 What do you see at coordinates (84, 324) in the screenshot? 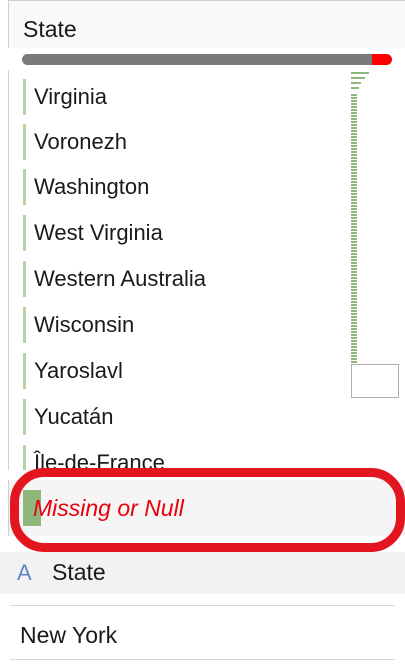
I see `list-item-label: Wisconsin` at bounding box center [84, 324].